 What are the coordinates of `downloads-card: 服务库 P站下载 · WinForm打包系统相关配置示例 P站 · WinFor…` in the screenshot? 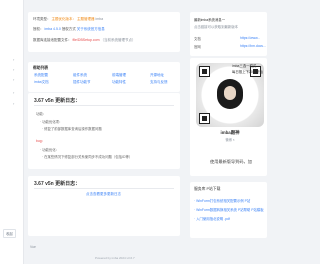 It's located at (228, 210).